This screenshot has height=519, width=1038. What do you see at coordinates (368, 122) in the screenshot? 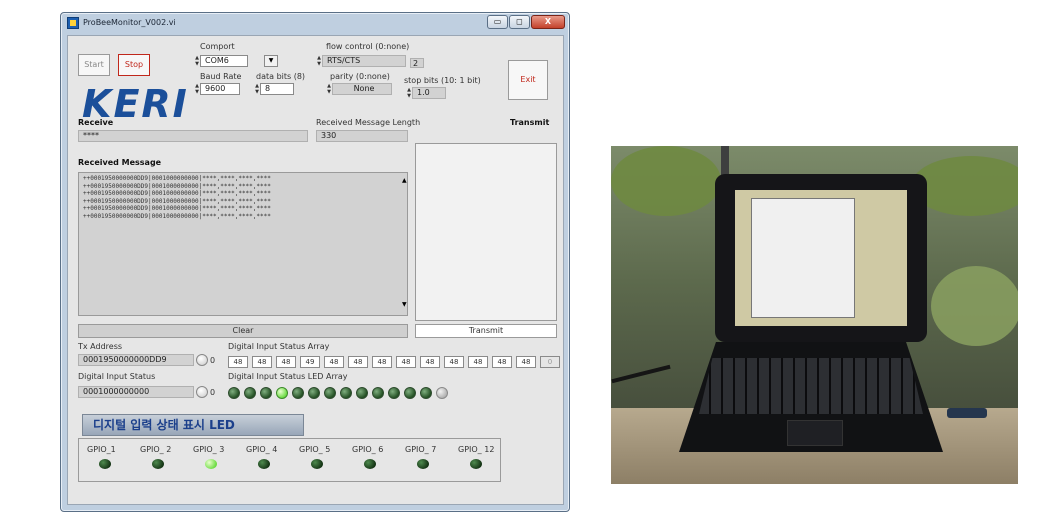
I see `received-length-label: Received Message Length` at bounding box center [368, 122].